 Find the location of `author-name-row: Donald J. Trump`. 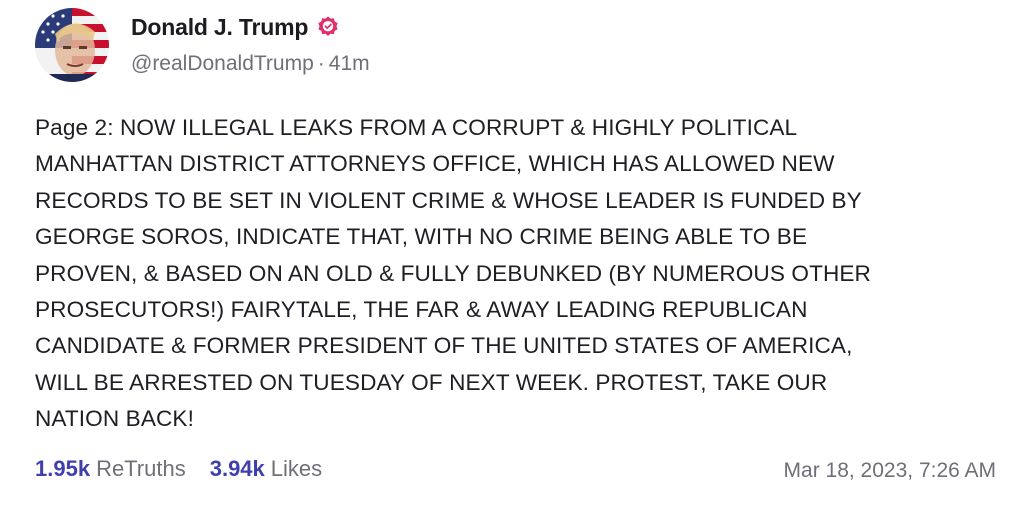

author-name-row: Donald J. Trump is located at coordinates (235, 27).